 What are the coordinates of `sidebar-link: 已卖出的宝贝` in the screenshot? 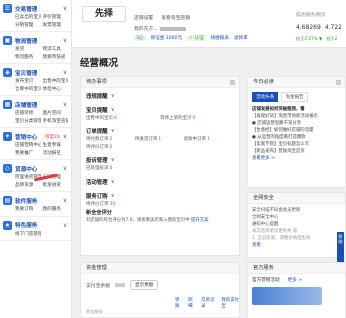 It's located at (28, 18).